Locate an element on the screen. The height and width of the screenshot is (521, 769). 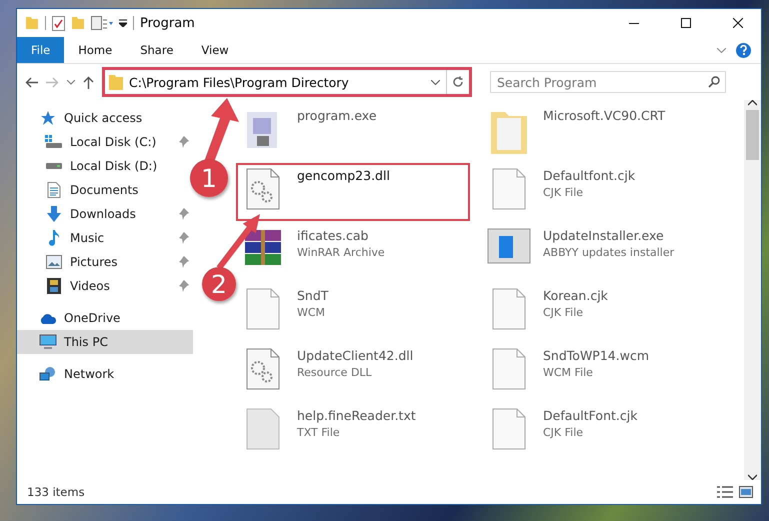
close-icon is located at coordinates (738, 23).